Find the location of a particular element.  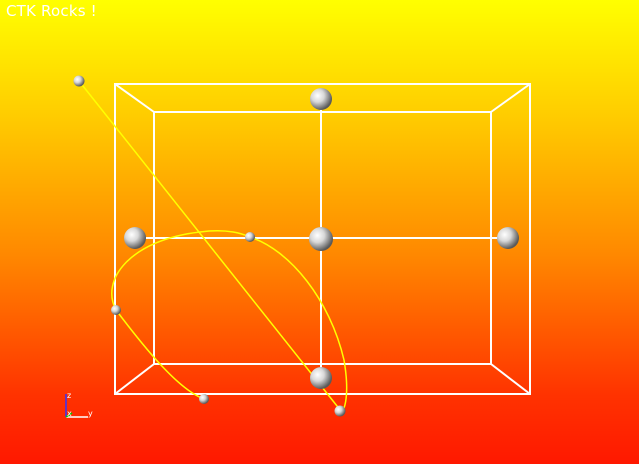

box-edge-tl is located at coordinates (134, 98).